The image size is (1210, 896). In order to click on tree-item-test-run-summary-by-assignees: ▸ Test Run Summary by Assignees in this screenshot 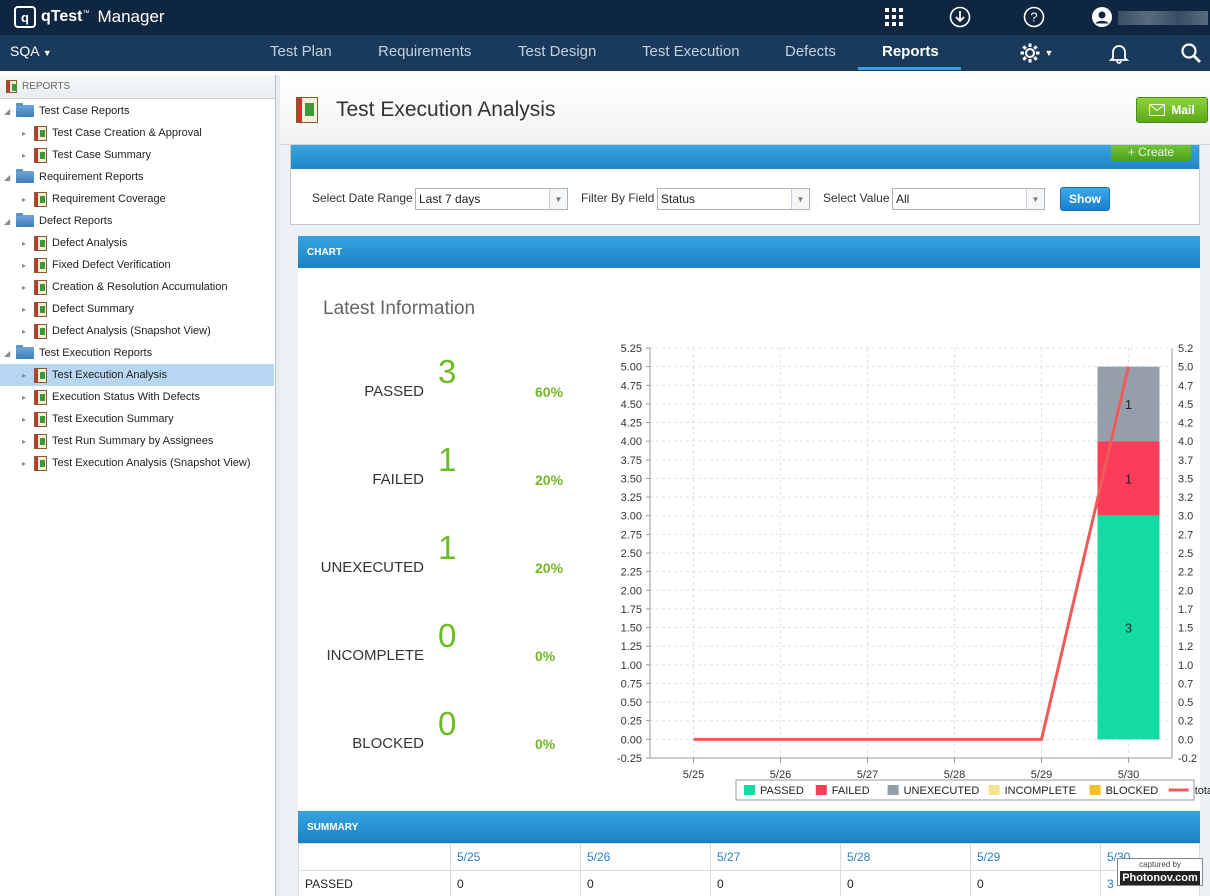, I will do `click(137, 441)`.